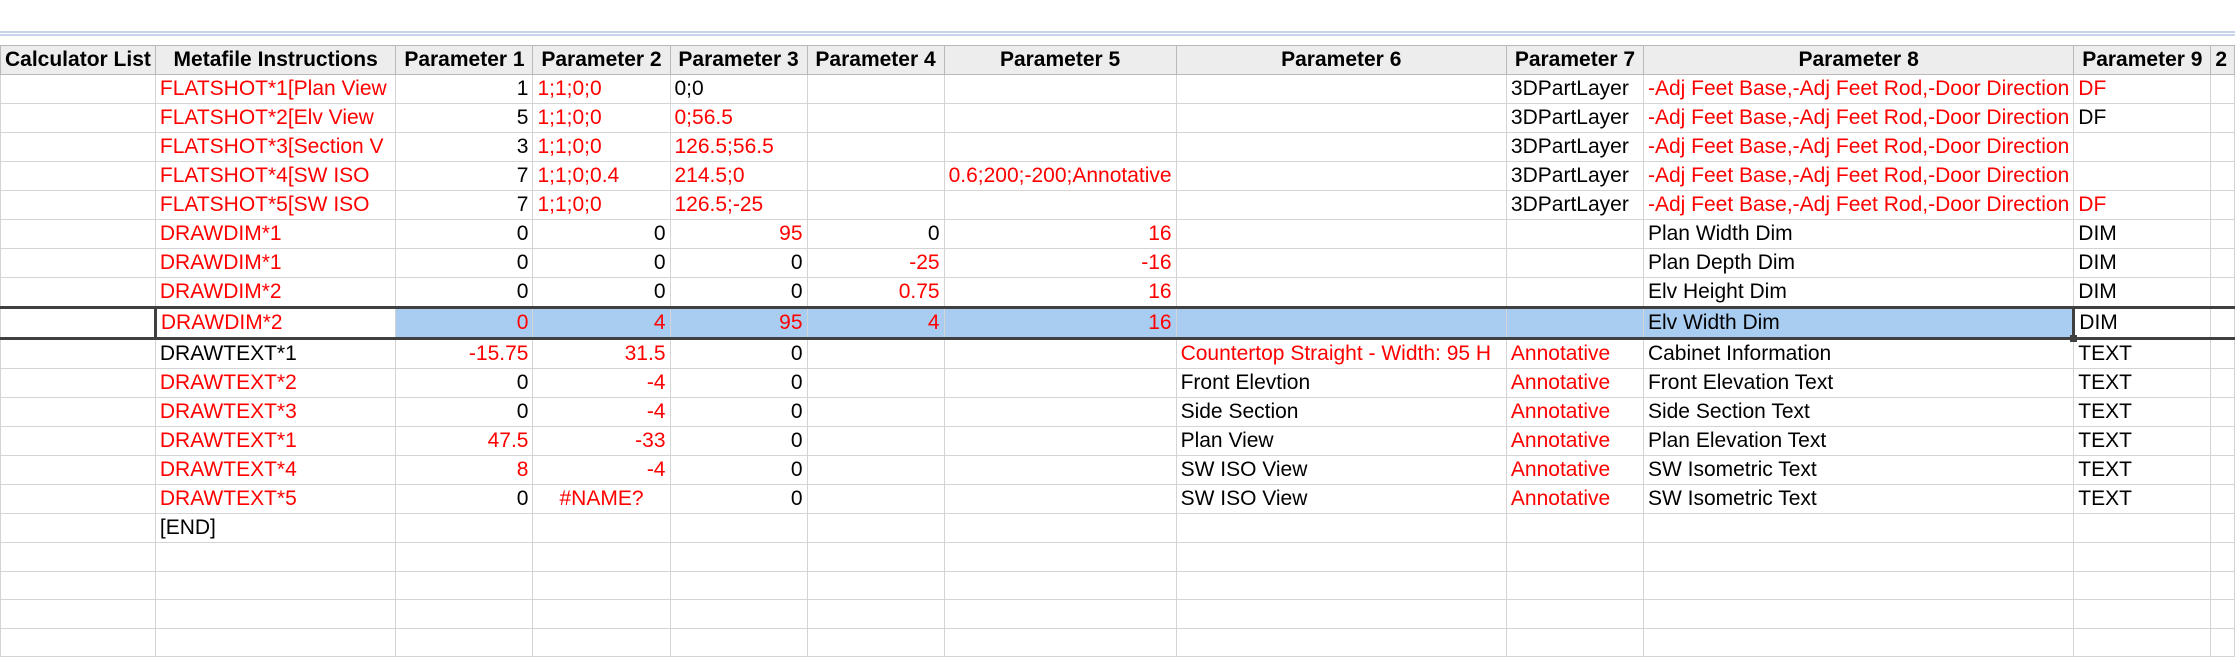  Describe the element at coordinates (1858, 292) in the screenshot. I see `cell: Elv Height Dim` at that location.